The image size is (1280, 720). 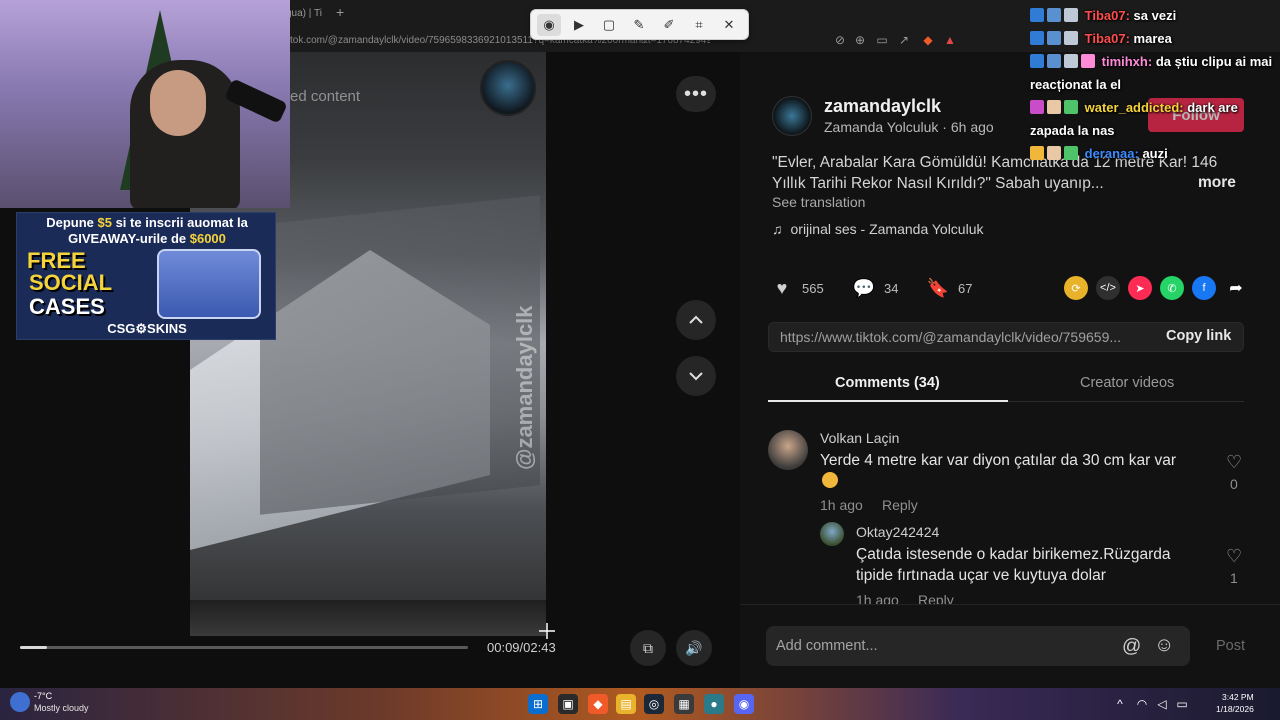 I want to click on ad-cases-text: SOCIAL CASES, so click(x=71, y=294).